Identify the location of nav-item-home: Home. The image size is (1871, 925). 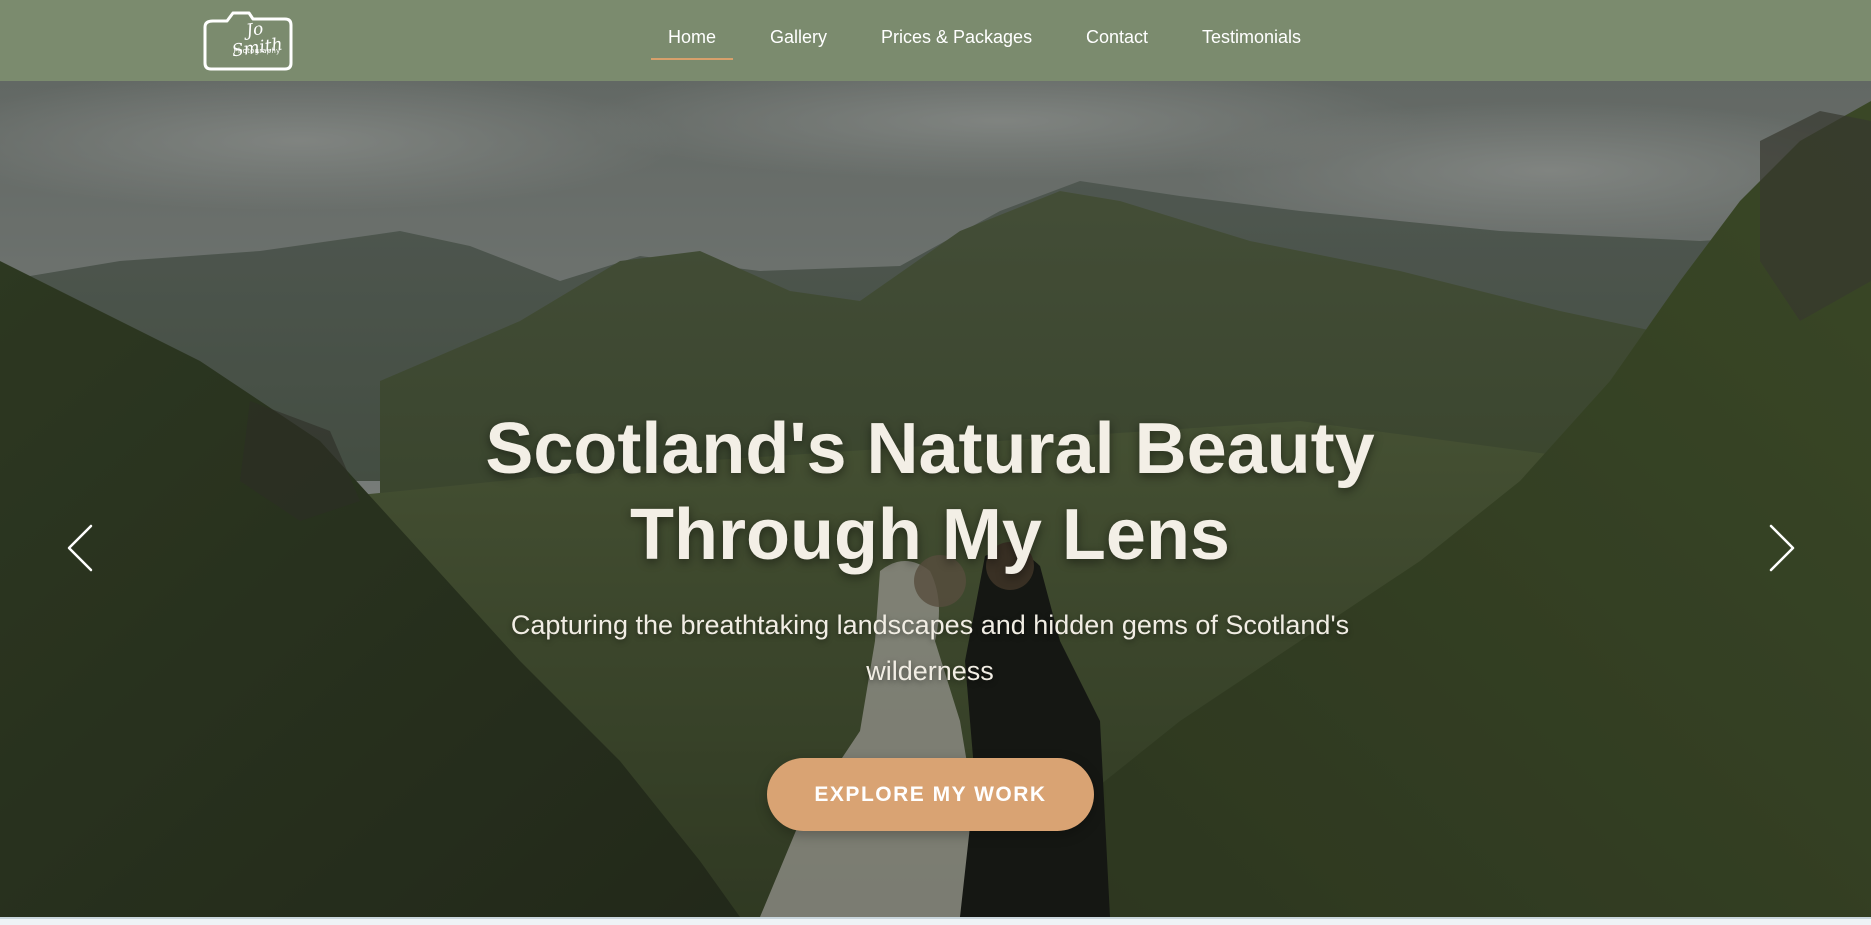
(692, 42).